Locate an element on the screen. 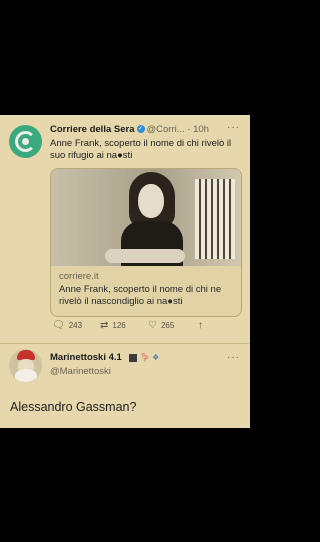 The image size is (320, 542). flamingo-icon: 🦩︎ is located at coordinates (144, 357).